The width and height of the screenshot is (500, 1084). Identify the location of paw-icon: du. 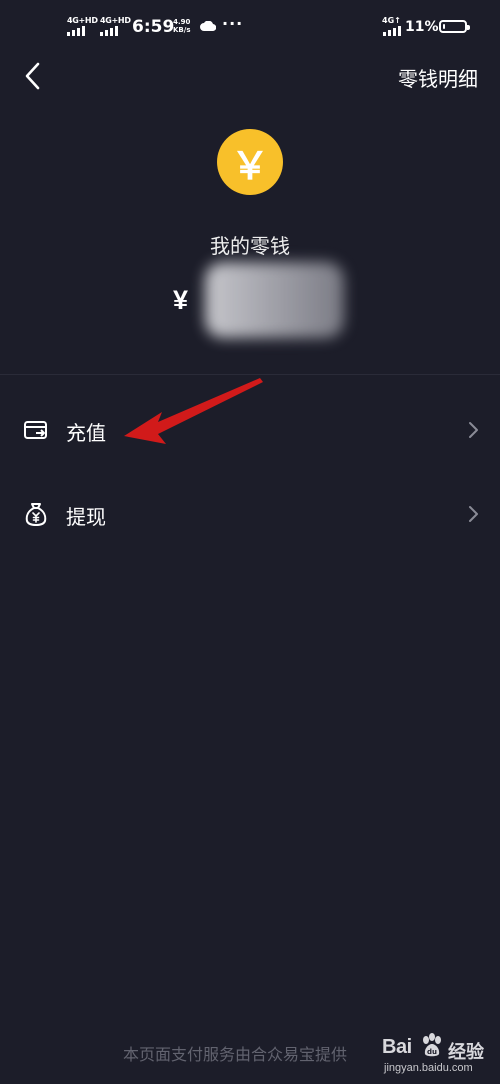
(432, 1045).